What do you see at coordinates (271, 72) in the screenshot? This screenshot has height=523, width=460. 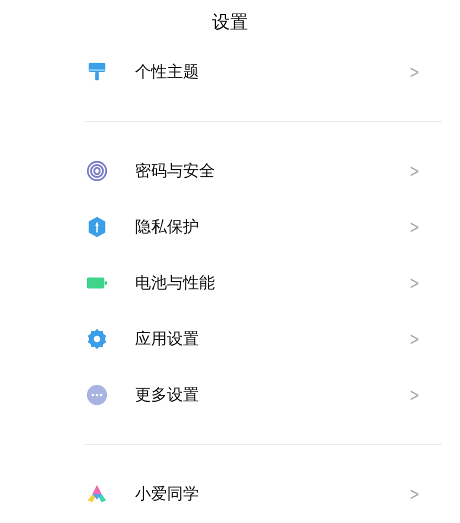 I see `settings-item: 个性主题` at bounding box center [271, 72].